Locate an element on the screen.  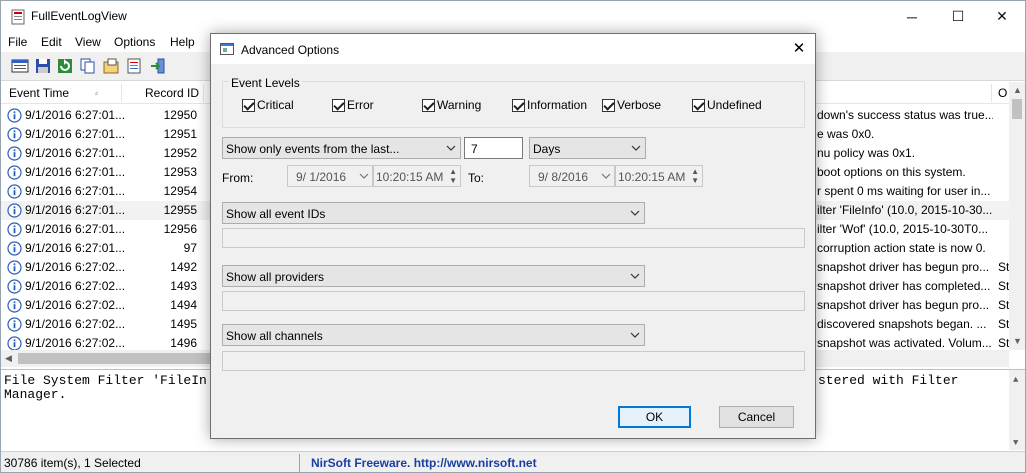
record-id-cell: 12954 is located at coordinates (180, 191).